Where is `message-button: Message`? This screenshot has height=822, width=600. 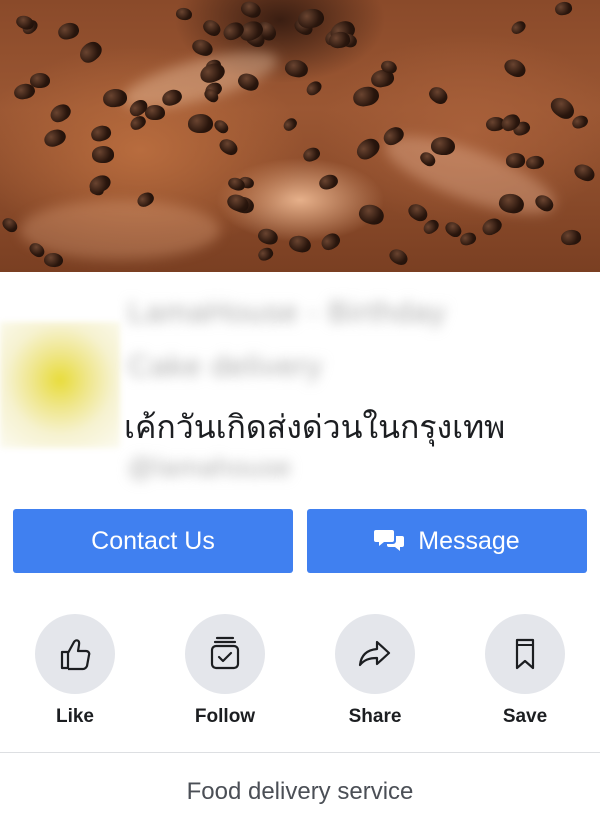 message-button: Message is located at coordinates (447, 541).